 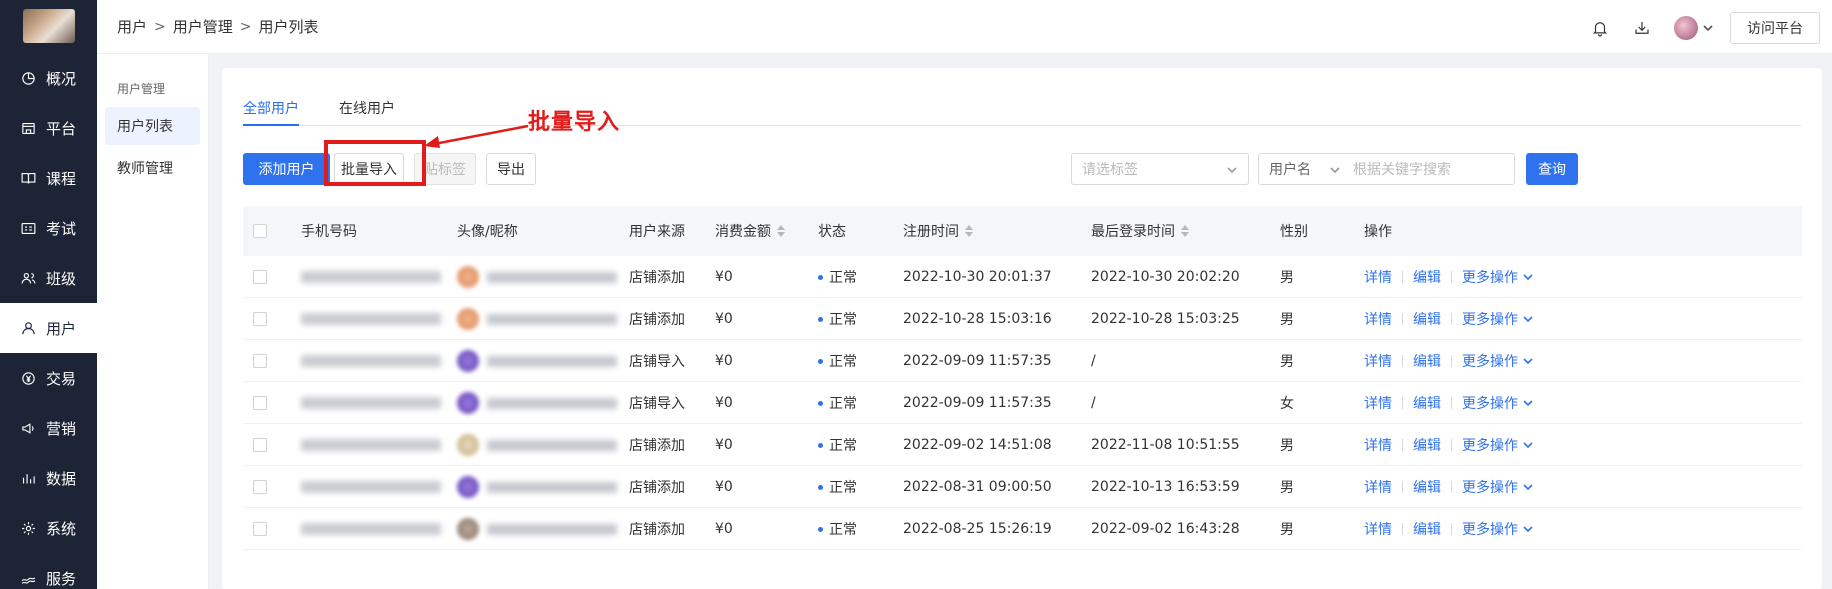 What do you see at coordinates (1399, 169) in the screenshot?
I see `search-input: 根据关键字搜索` at bounding box center [1399, 169].